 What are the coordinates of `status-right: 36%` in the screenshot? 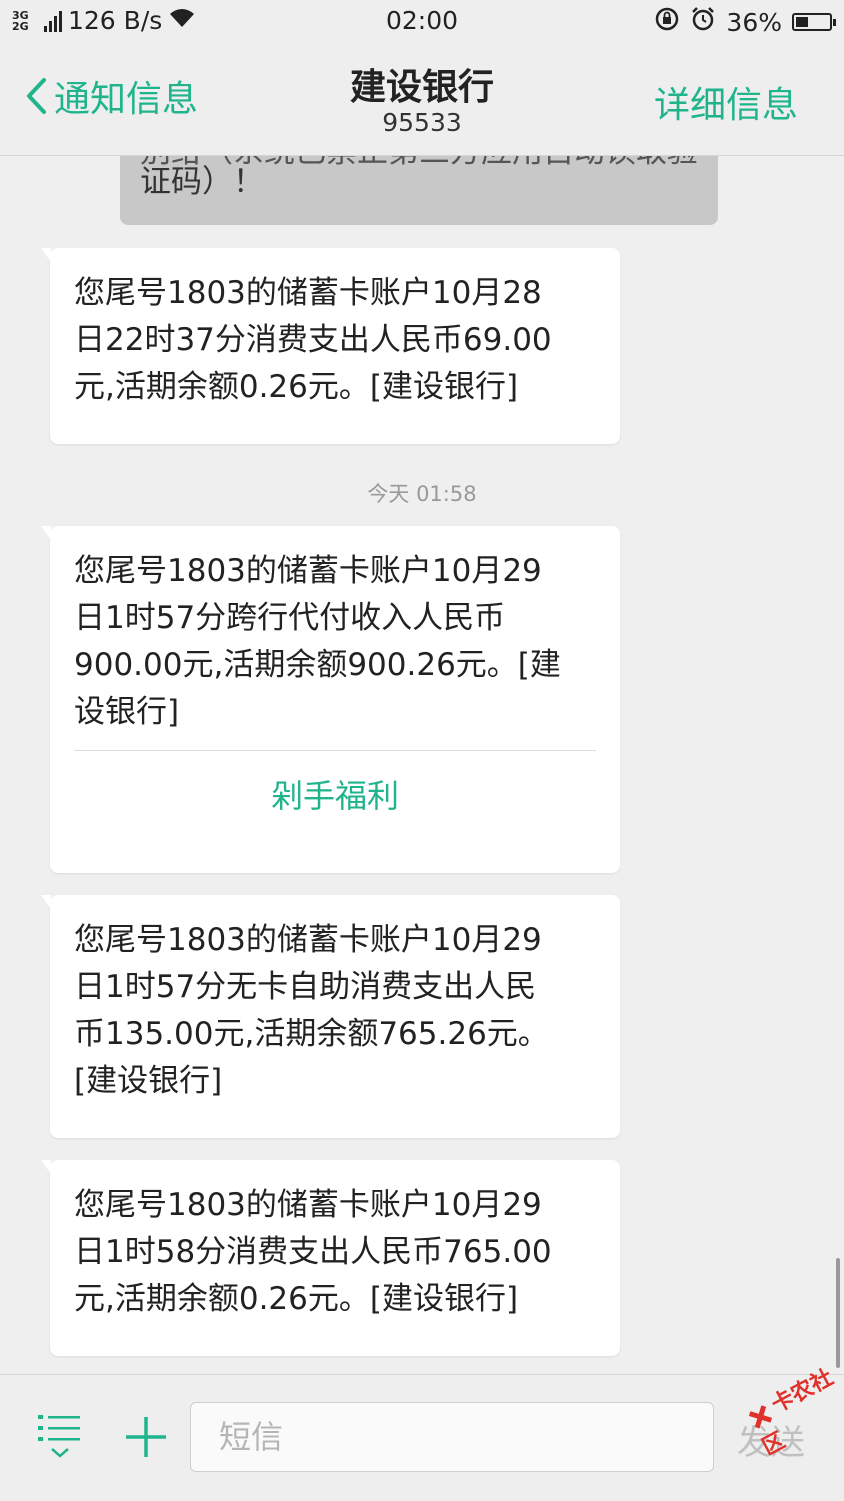 It's located at (745, 22).